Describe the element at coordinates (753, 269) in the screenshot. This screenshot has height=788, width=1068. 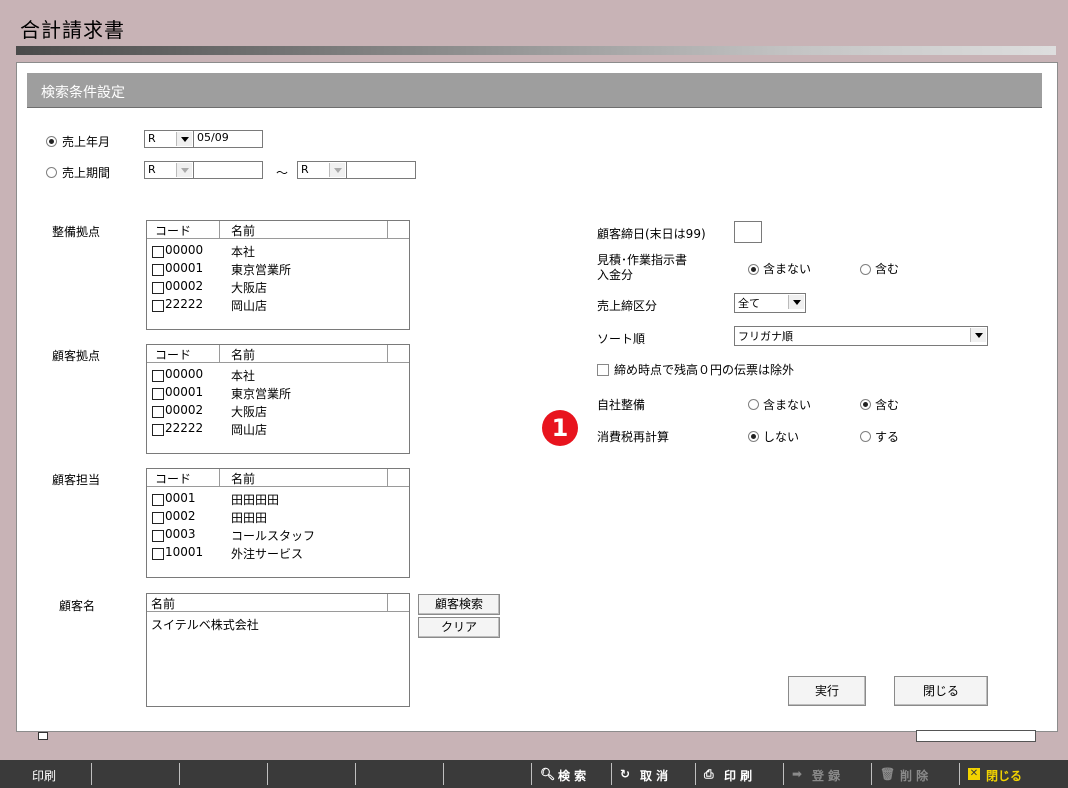
I see `estimate-exclude-radio` at that location.